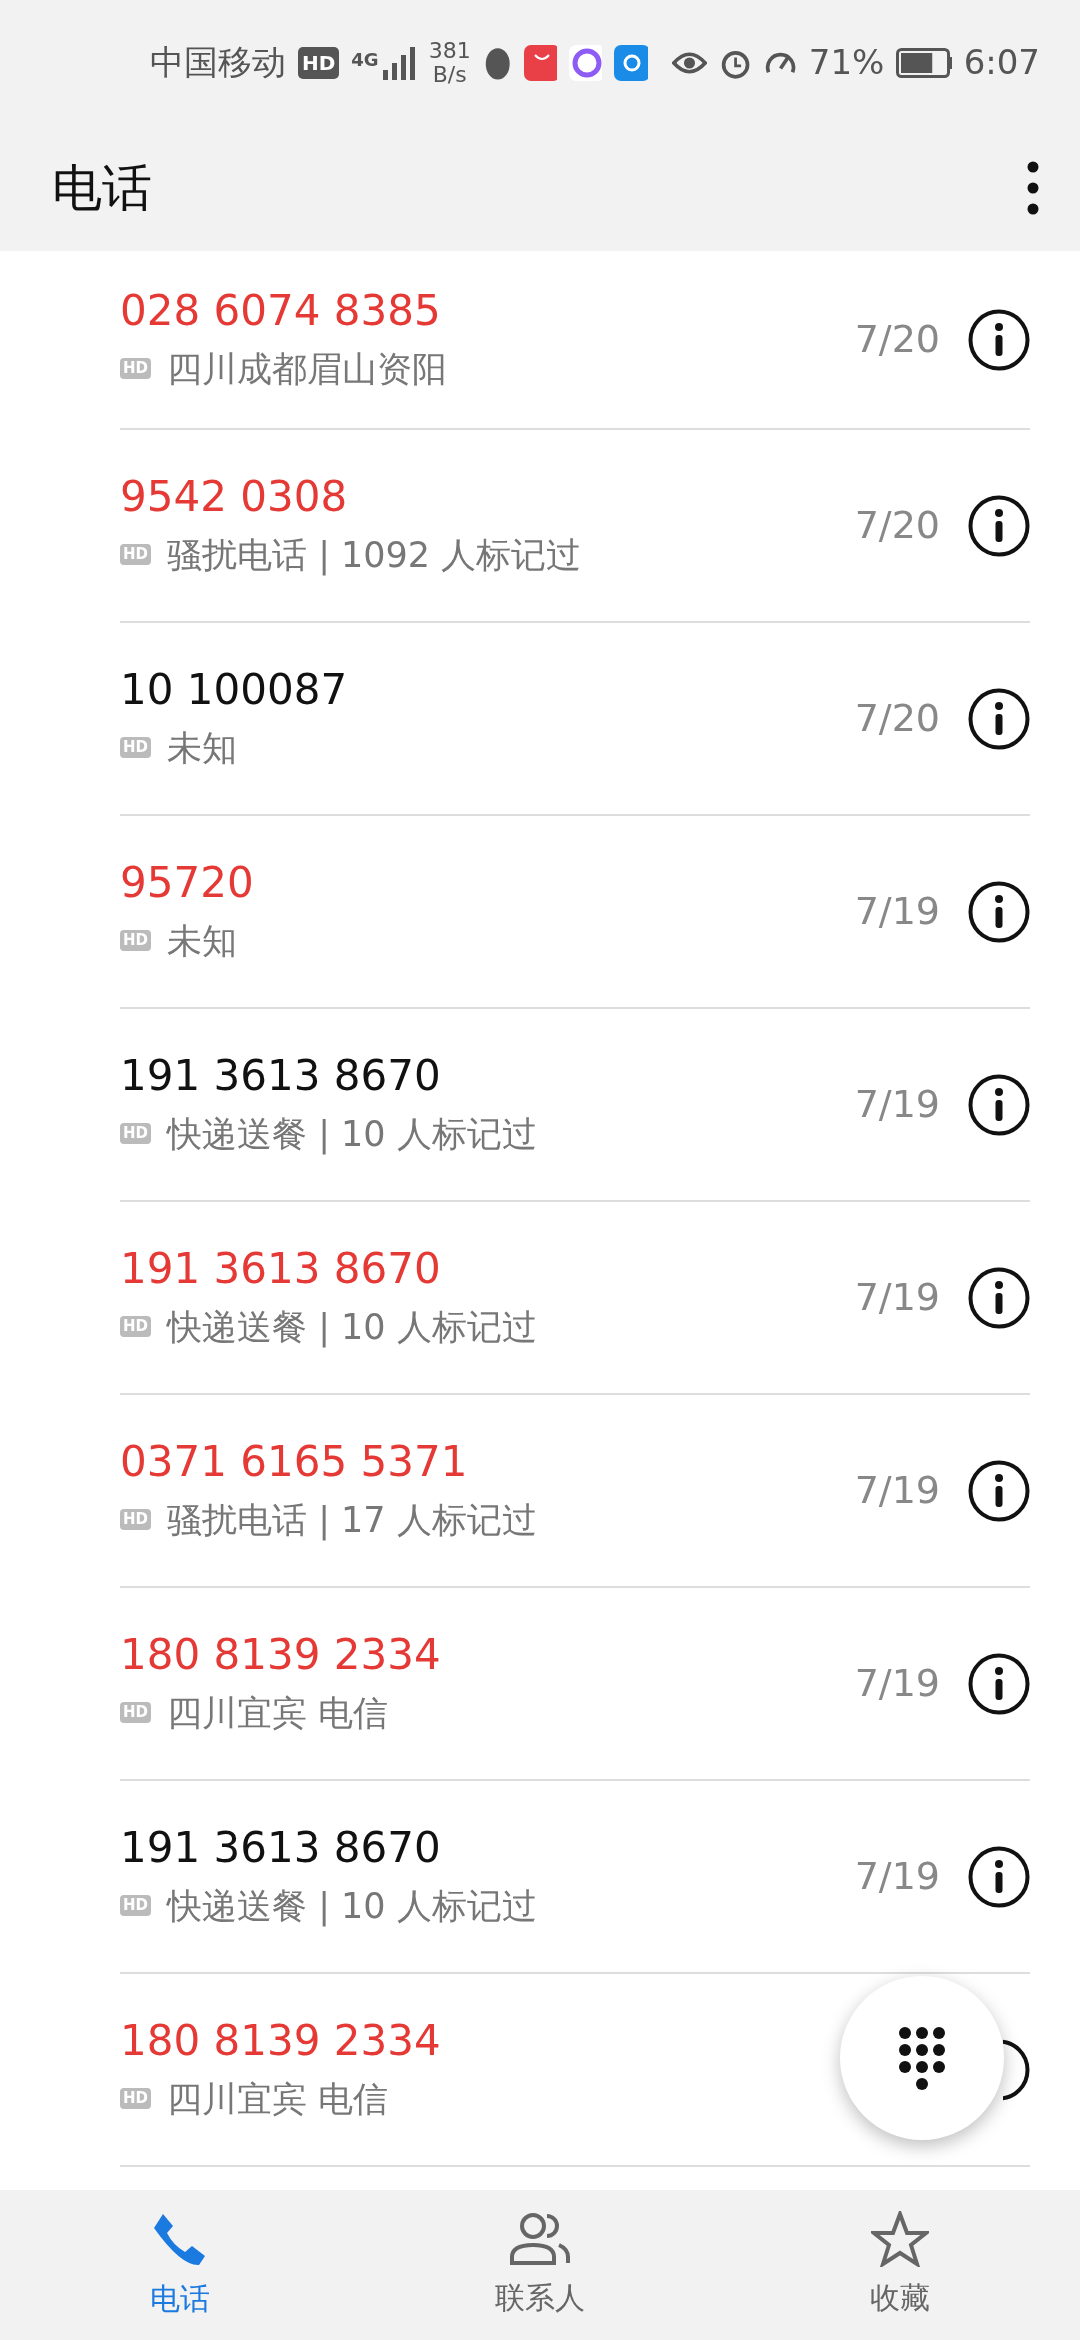  What do you see at coordinates (1033, 188) in the screenshot?
I see `more-options-icon` at bounding box center [1033, 188].